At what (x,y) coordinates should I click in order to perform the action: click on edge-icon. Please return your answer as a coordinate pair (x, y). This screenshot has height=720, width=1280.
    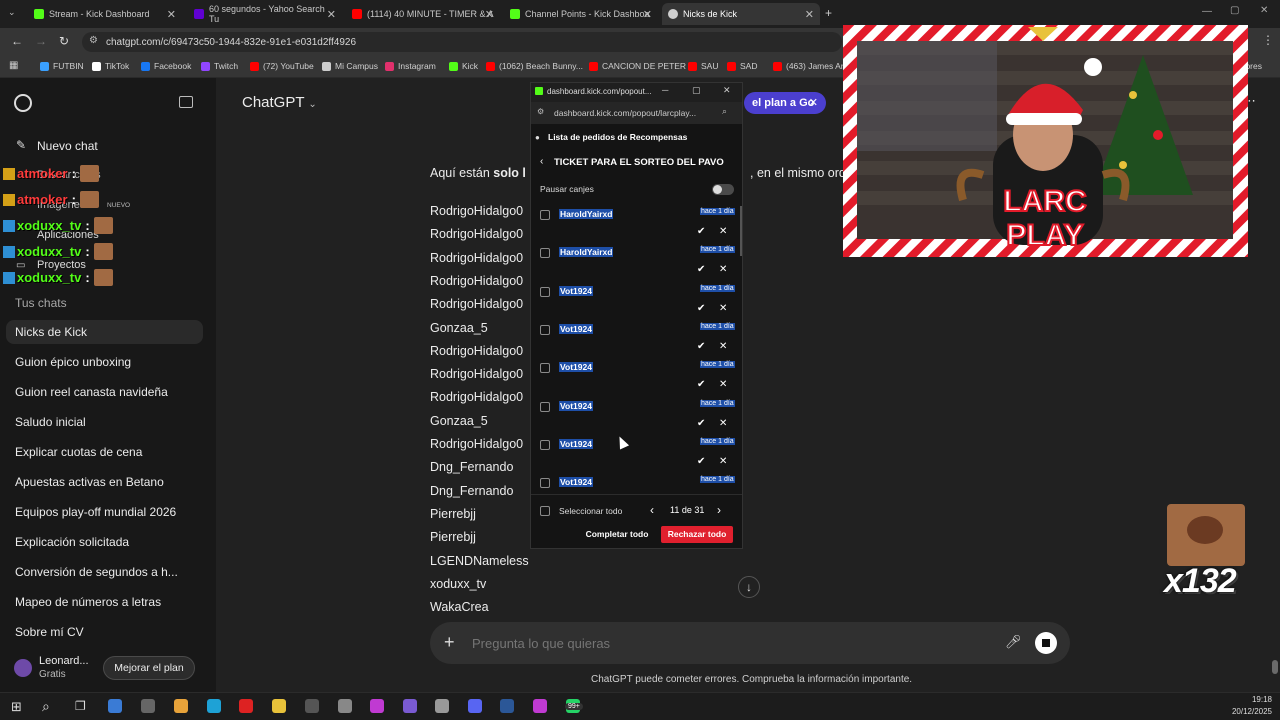
    Looking at the image, I should click on (214, 706).